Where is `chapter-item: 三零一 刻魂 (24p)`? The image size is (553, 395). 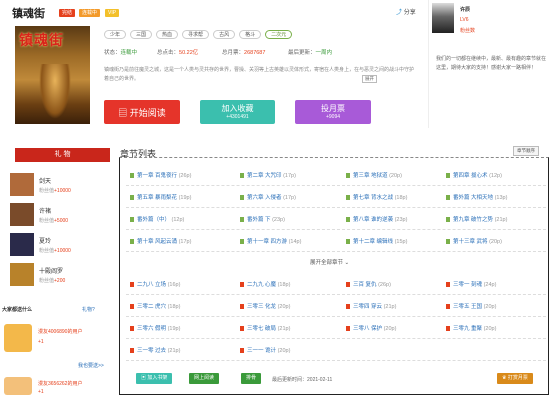
chapter-item: 三零一 刻魂 (24p) is located at coordinates (471, 284).